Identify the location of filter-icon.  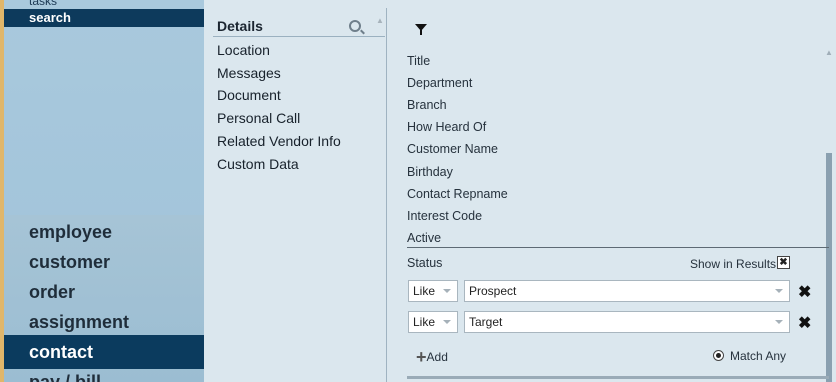
(421, 29).